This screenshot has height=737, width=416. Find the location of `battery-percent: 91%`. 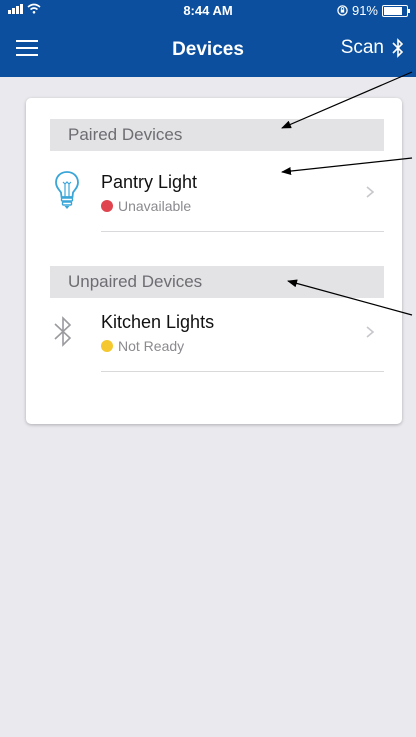

battery-percent: 91% is located at coordinates (364, 10).